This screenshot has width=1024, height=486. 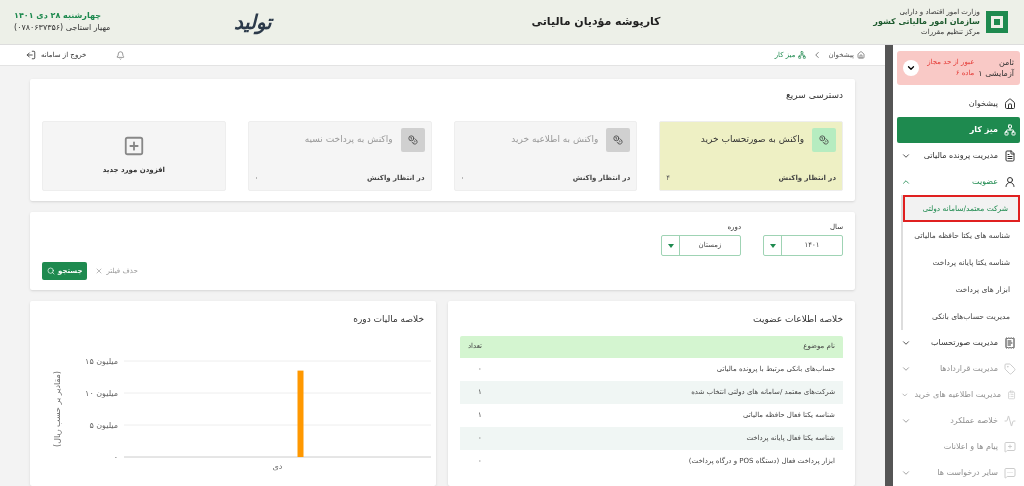 What do you see at coordinates (958, 343) in the screenshot?
I see `sidebar-item: مدیریت صورتحساب` at bounding box center [958, 343].